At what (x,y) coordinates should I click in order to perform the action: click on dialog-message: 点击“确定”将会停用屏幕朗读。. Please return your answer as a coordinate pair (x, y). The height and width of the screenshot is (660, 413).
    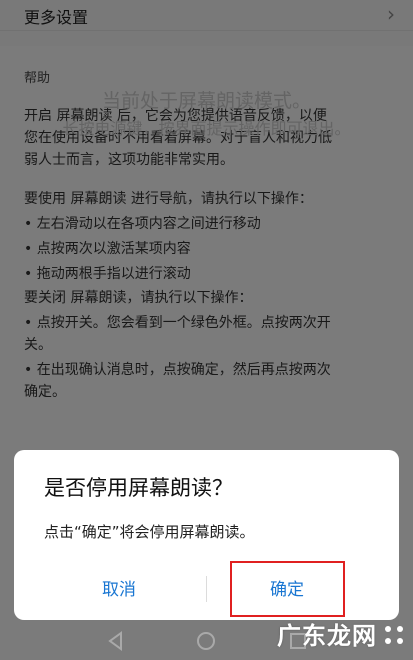
    Looking at the image, I should click on (149, 532).